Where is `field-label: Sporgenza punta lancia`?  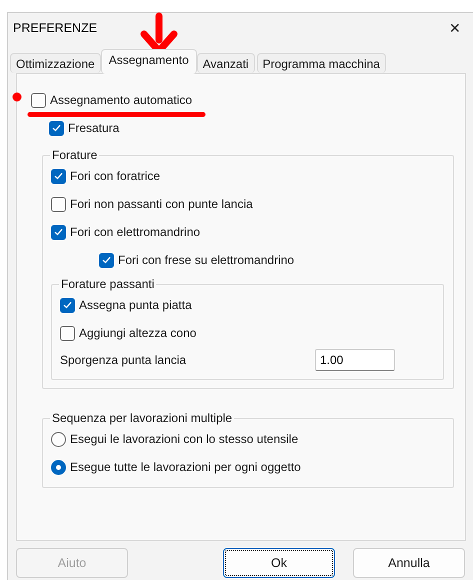 field-label: Sporgenza punta lancia is located at coordinates (123, 360).